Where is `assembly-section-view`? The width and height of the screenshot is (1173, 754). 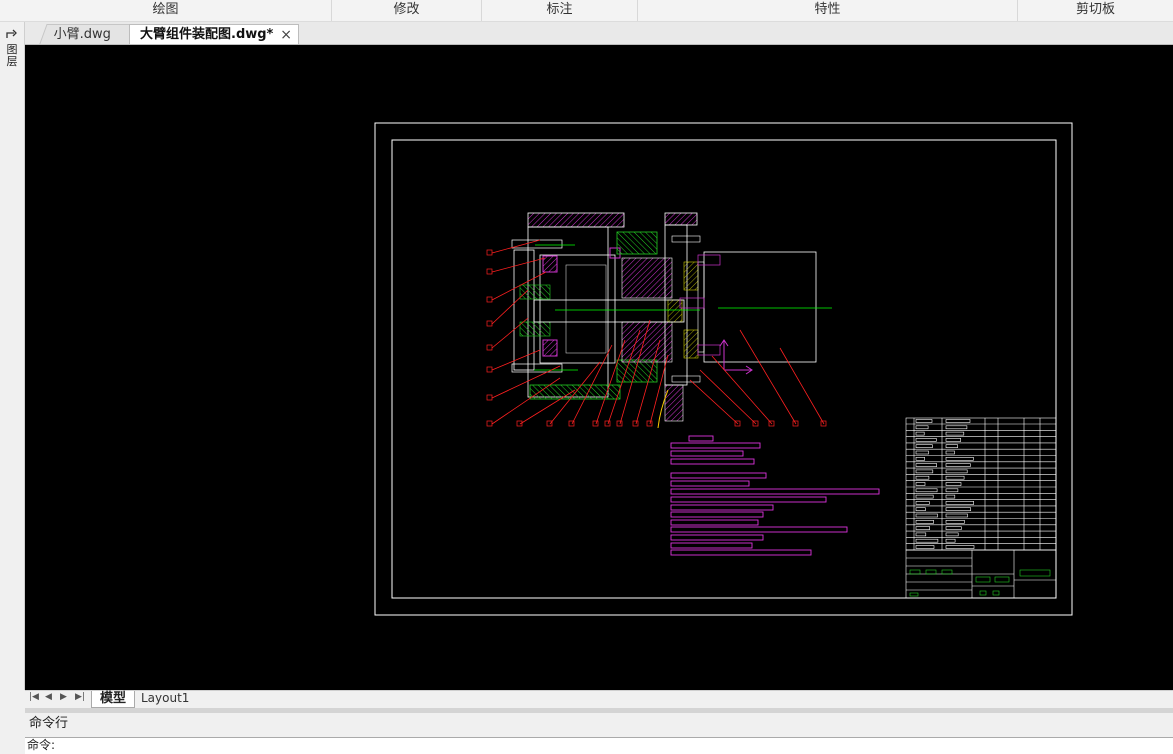 assembly-section-view is located at coordinates (671, 320).